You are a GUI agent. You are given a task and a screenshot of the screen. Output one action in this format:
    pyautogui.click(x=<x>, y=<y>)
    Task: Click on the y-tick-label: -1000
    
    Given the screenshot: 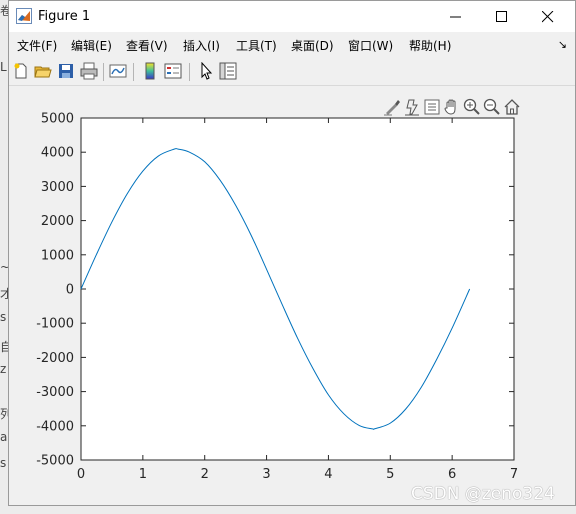 What is the action you would take?
    pyautogui.click(x=55, y=324)
    